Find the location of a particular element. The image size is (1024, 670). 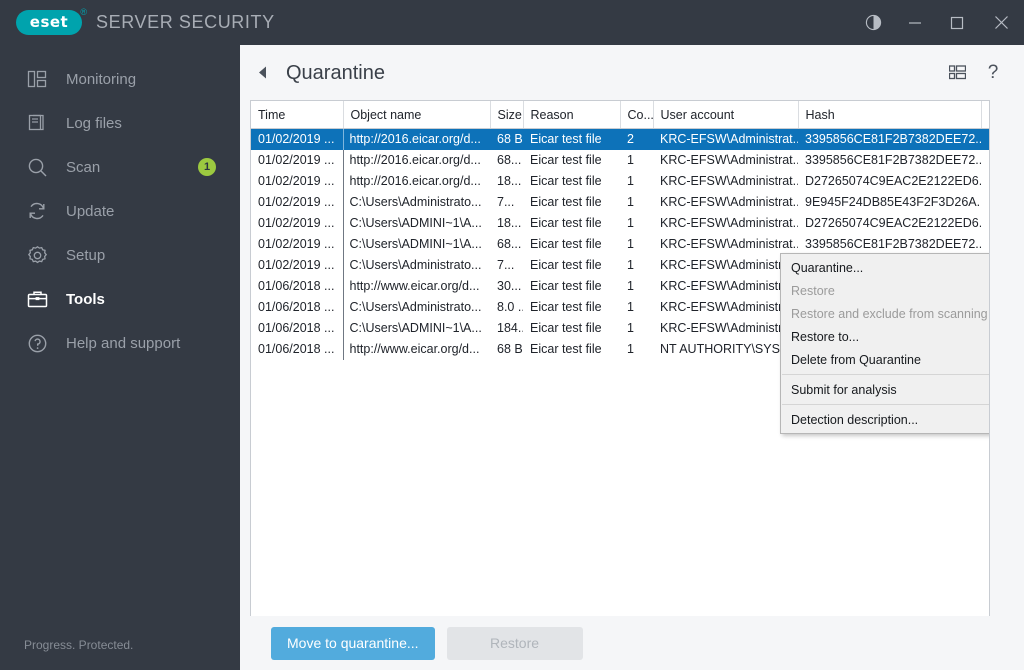

column-header-time: Time is located at coordinates (297, 115).